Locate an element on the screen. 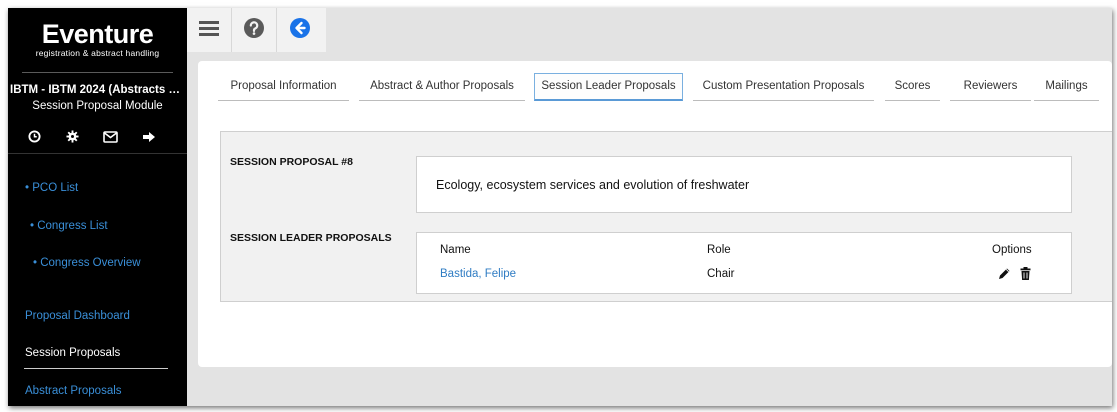 The width and height of the screenshot is (1117, 412). clock-icon is located at coordinates (34, 136).